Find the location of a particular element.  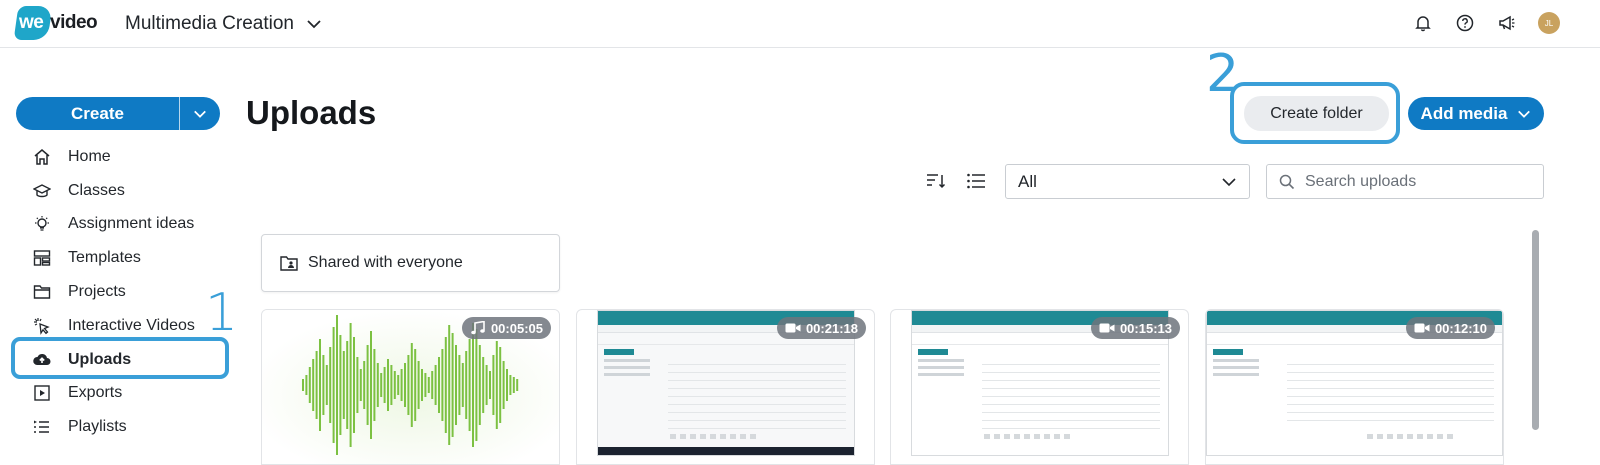

templates-icon is located at coordinates (42, 258).